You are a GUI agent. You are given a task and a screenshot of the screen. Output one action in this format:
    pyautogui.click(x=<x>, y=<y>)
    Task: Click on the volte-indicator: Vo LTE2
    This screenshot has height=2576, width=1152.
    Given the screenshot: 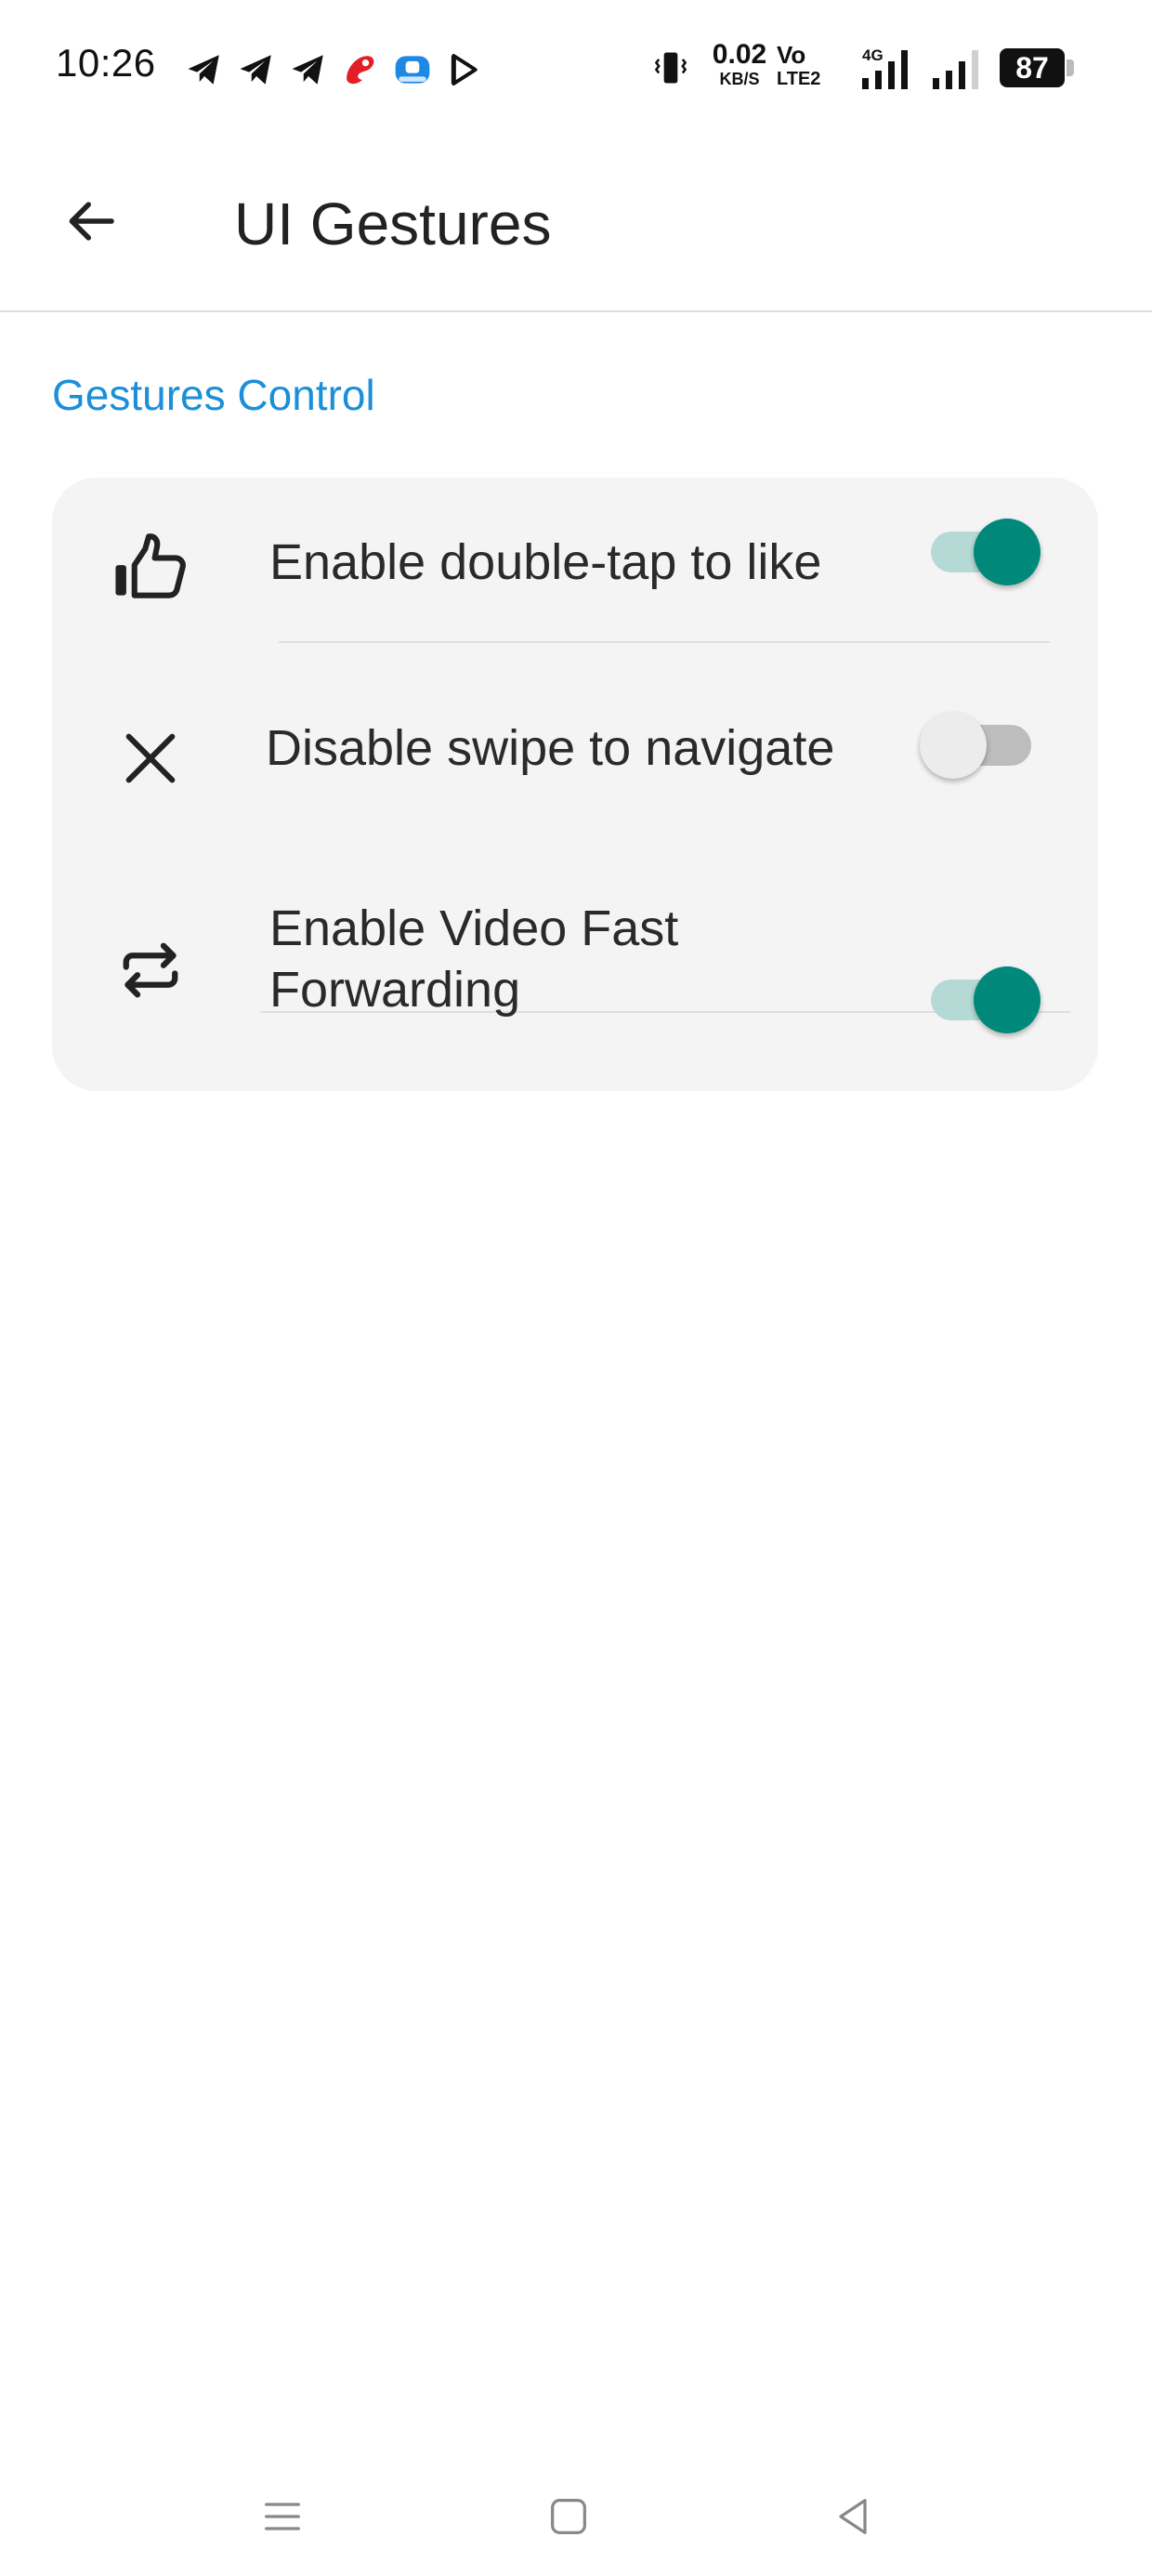 What is the action you would take?
    pyautogui.click(x=813, y=65)
    